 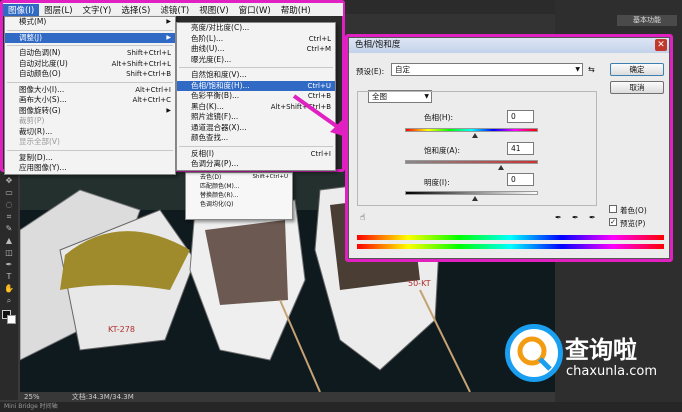 I want to click on magnifier-icon, so click(x=534, y=353).